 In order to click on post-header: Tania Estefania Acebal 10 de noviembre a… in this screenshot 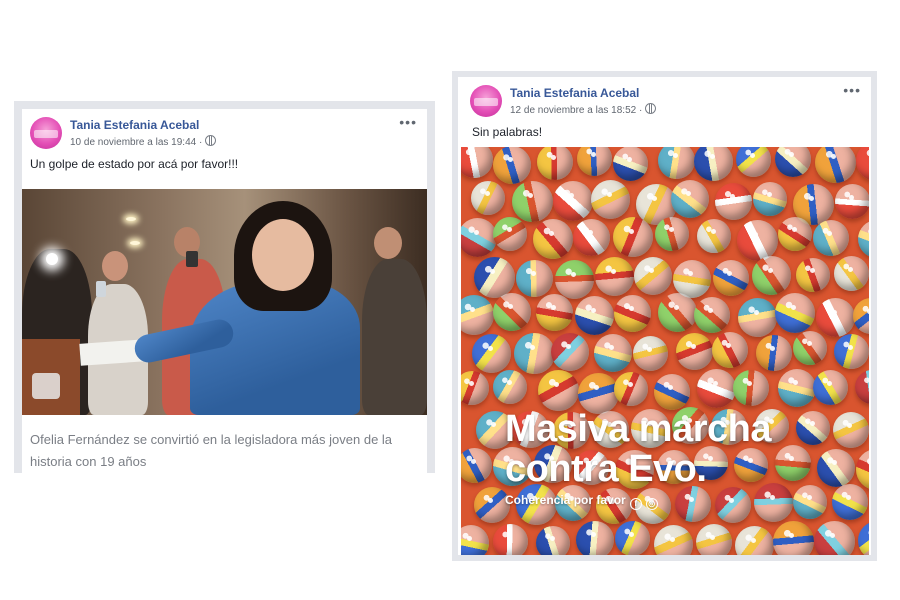, I will do `click(224, 136)`.